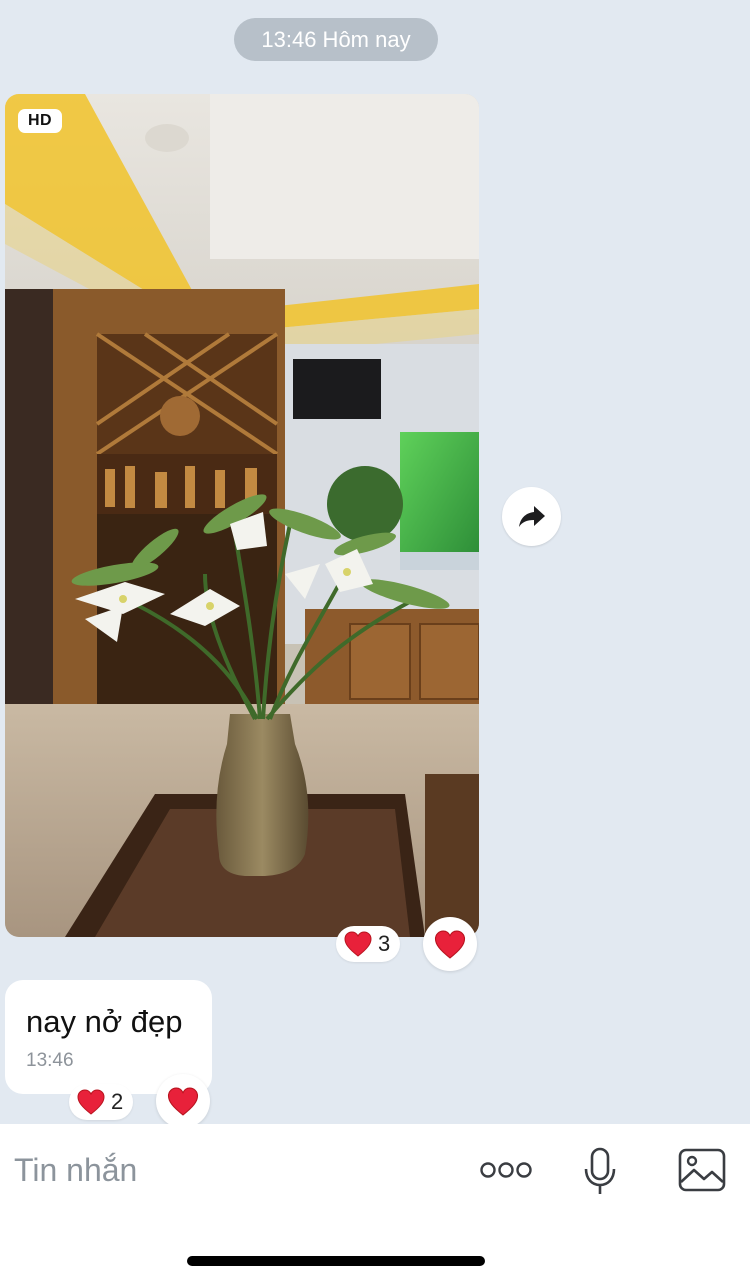 The width and height of the screenshot is (750, 1280). What do you see at coordinates (336, 1261) in the screenshot?
I see `home-indicator` at bounding box center [336, 1261].